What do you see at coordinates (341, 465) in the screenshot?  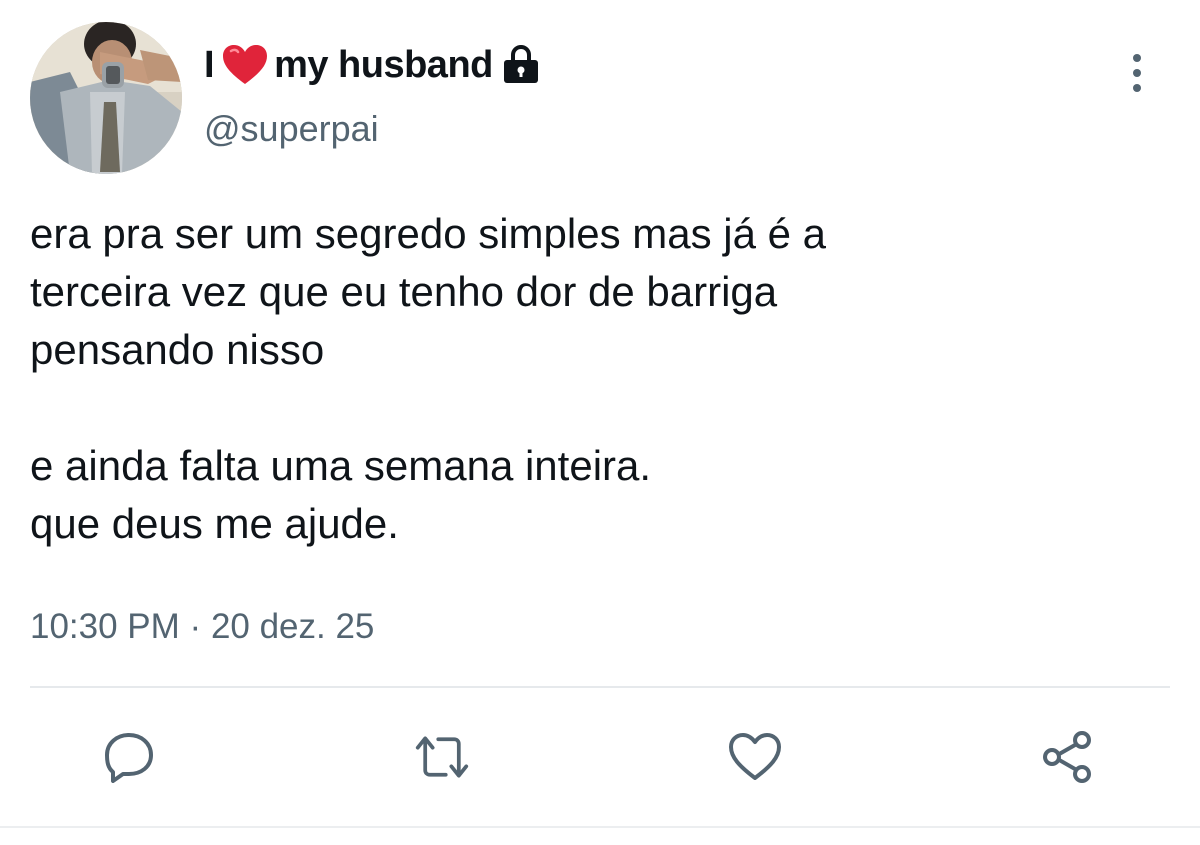 I see `tweet-text-line: e ainda falta uma semana inteira.` at bounding box center [341, 465].